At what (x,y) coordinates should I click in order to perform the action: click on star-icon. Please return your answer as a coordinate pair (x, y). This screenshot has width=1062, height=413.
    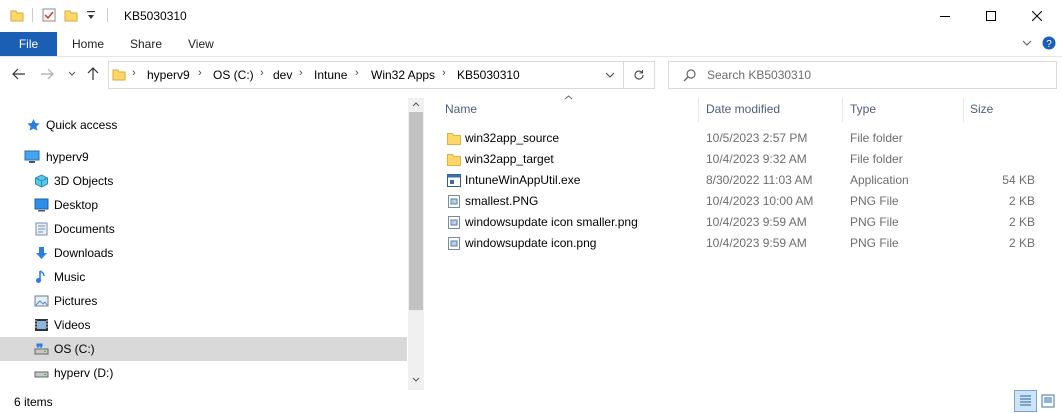
    Looking at the image, I should click on (33, 125).